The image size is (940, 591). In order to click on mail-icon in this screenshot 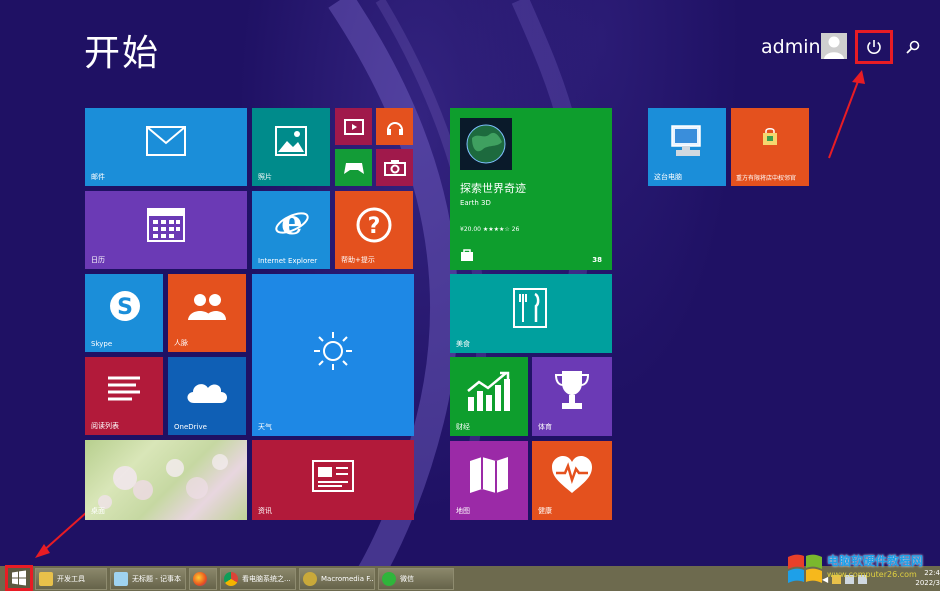, I will do `click(166, 141)`.